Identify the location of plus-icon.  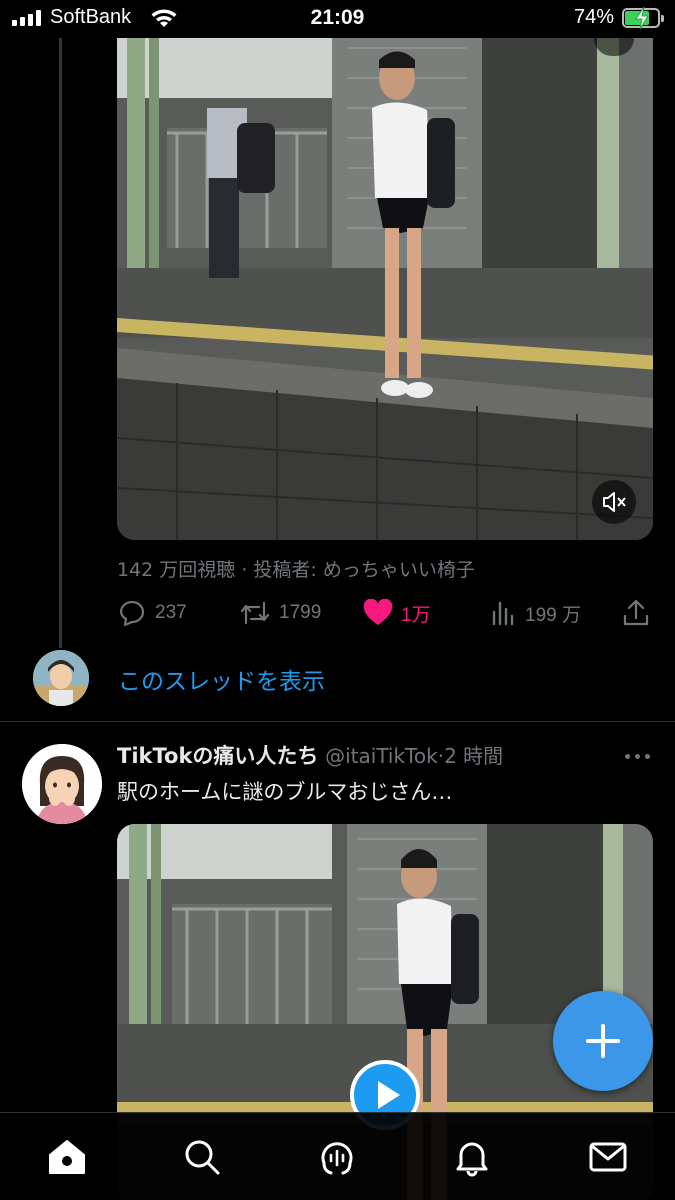
(603, 1041).